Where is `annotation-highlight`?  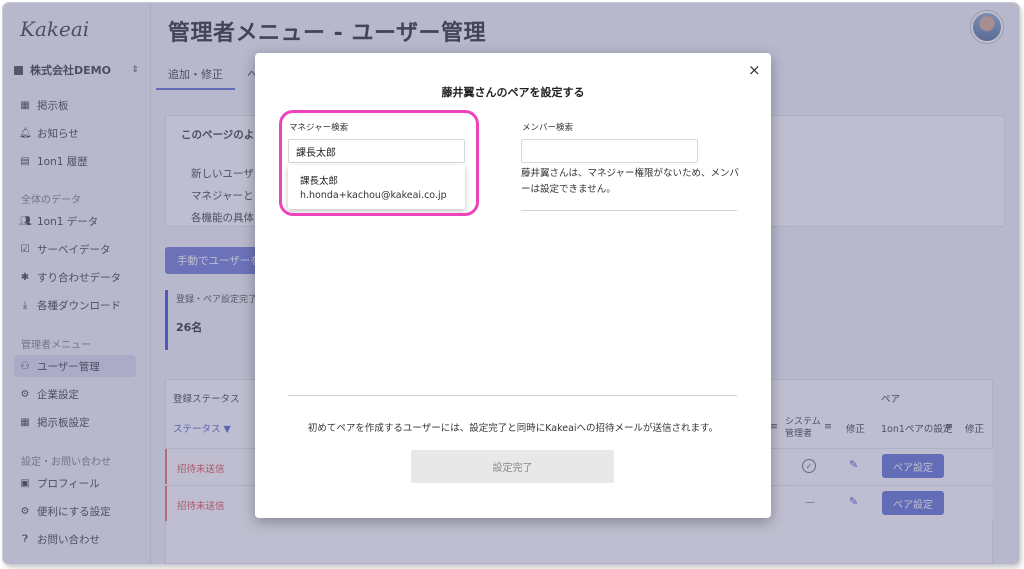
annotation-highlight is located at coordinates (379, 163).